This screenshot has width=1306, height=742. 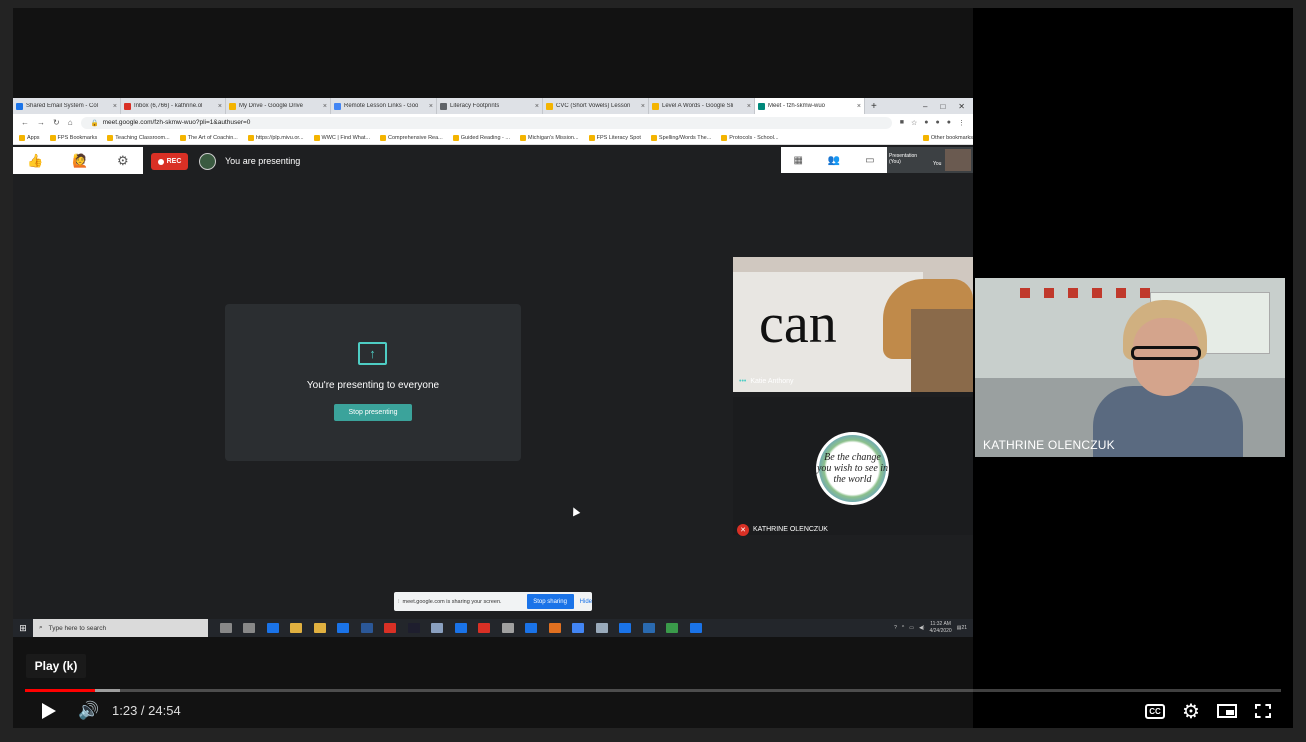 I want to click on progress-bar, so click(x=653, y=690).